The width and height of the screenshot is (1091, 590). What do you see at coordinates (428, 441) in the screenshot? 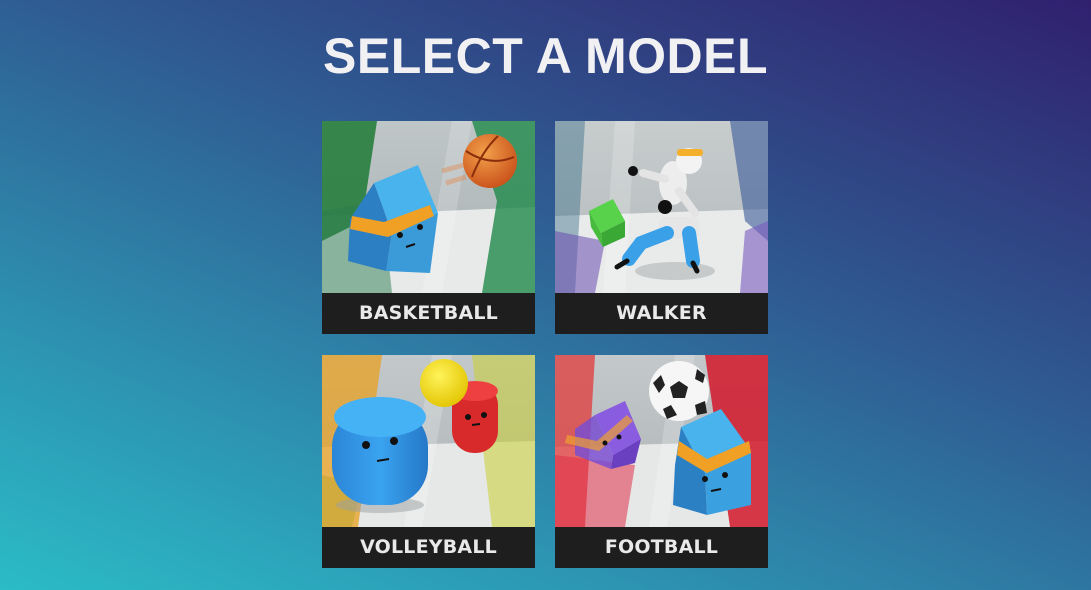
I see `volleyball-scene-thumbnail` at bounding box center [428, 441].